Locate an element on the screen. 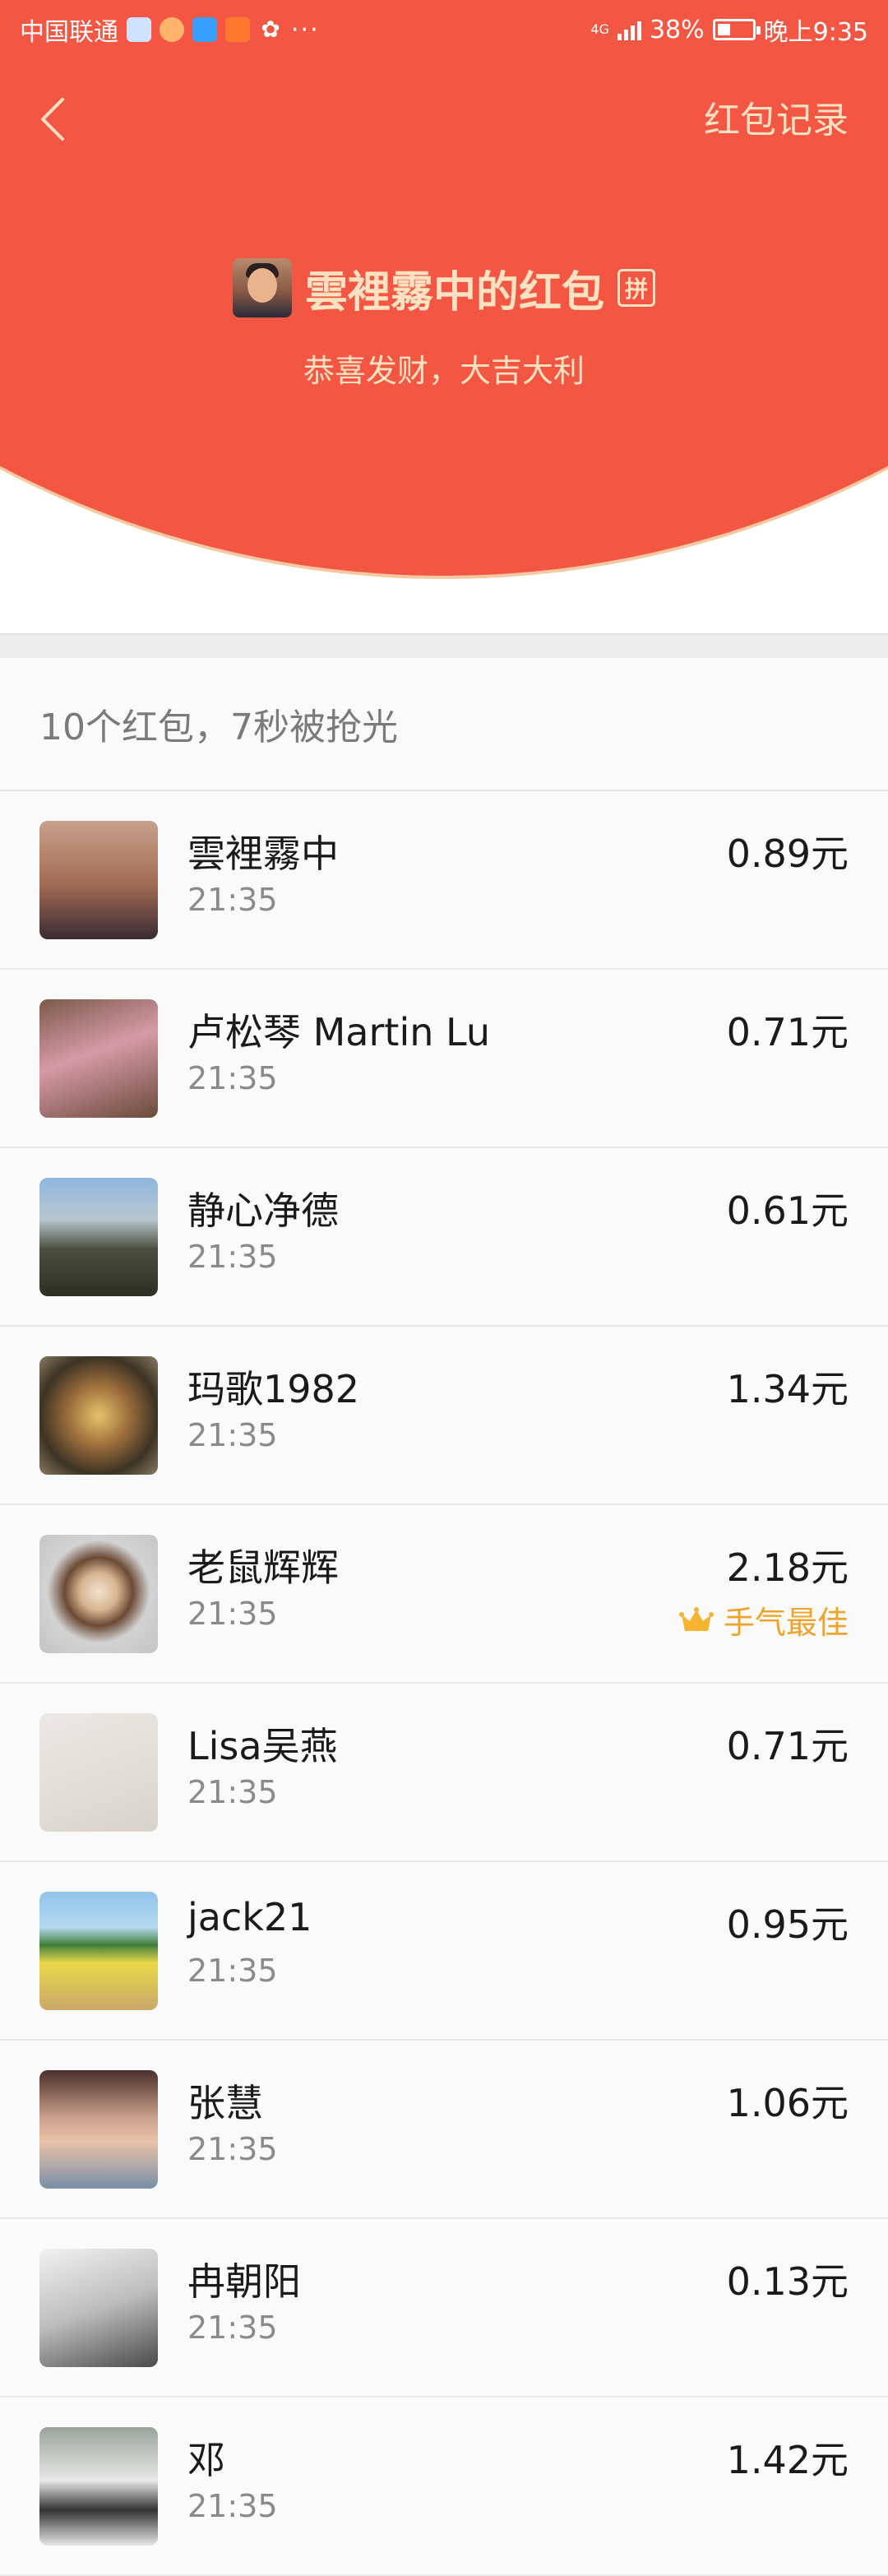 The height and width of the screenshot is (2576, 888). recipient-row: 卢松琴 Martin Lu 21:35 0.71元 is located at coordinates (444, 1059).